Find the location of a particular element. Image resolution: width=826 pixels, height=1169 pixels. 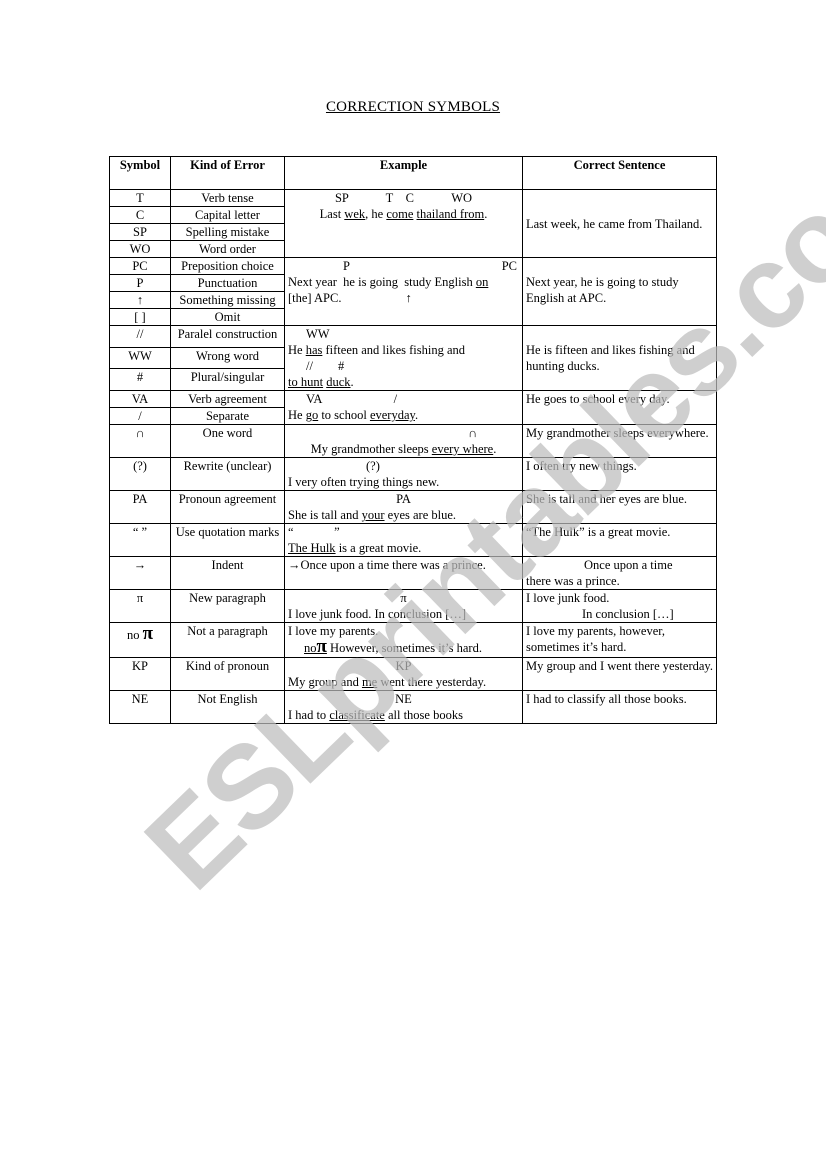

example-cell: NE I had to classificate all those books is located at coordinates (403, 707).